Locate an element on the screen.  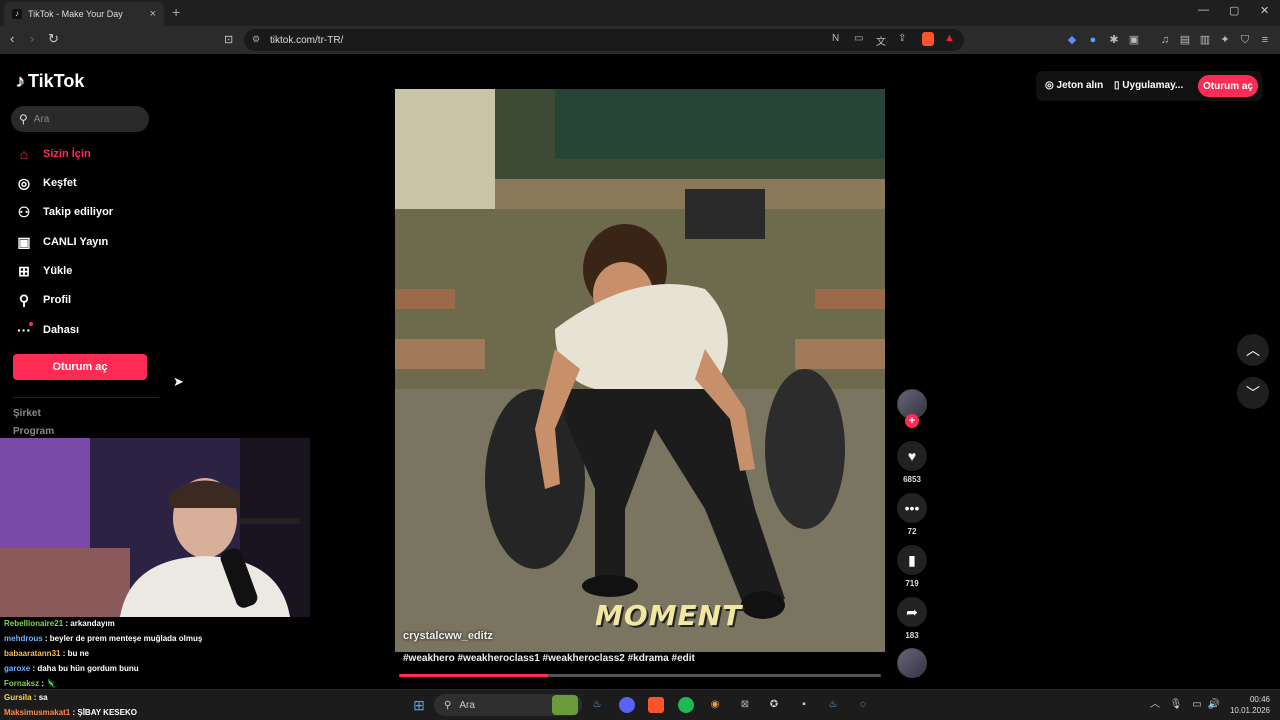
brave-browser-icon is located at coordinates (656, 705).